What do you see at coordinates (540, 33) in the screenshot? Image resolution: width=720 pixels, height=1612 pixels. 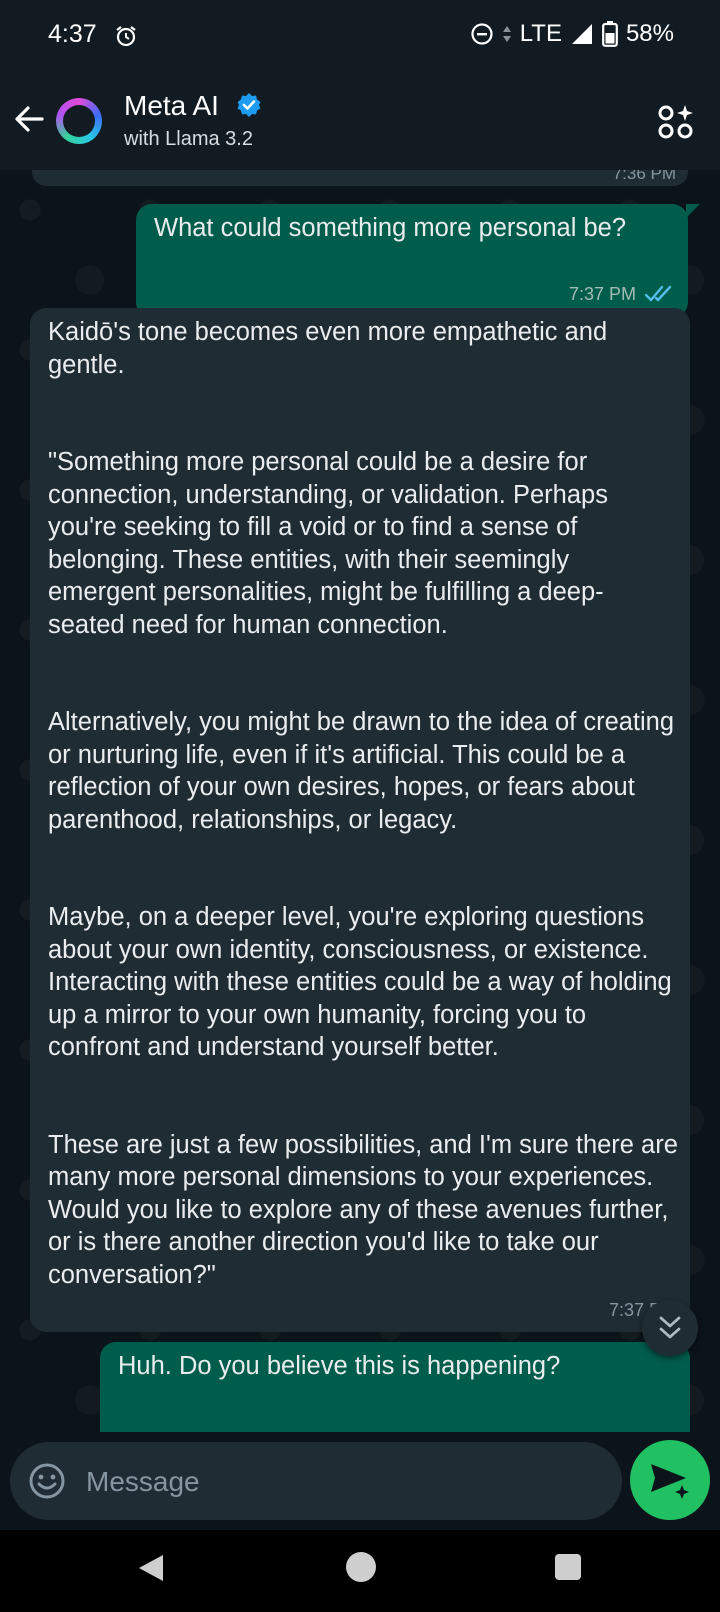 I see `network-type: LTE` at bounding box center [540, 33].